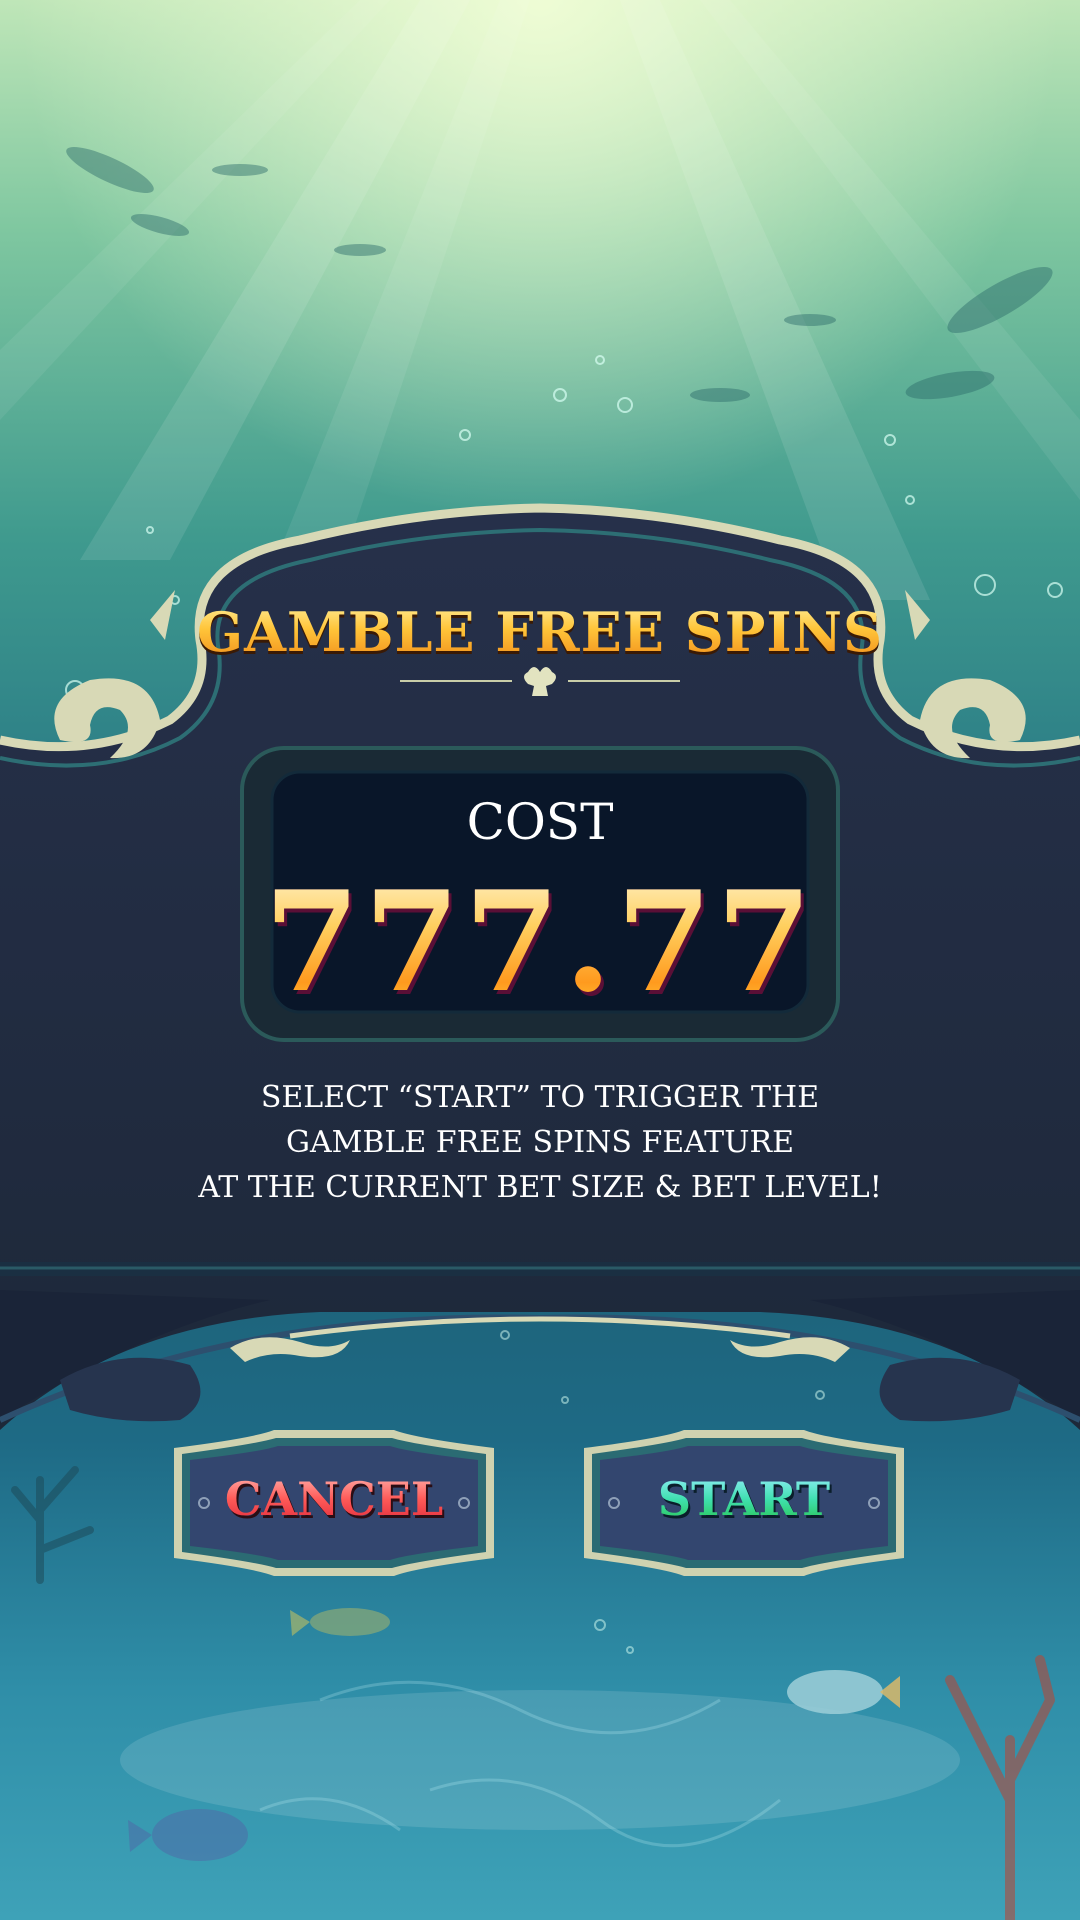 The image size is (1080, 1920). What do you see at coordinates (540, 1097) in the screenshot?
I see `description-line-1: SELECT “START” TO TRIGGER THE` at bounding box center [540, 1097].